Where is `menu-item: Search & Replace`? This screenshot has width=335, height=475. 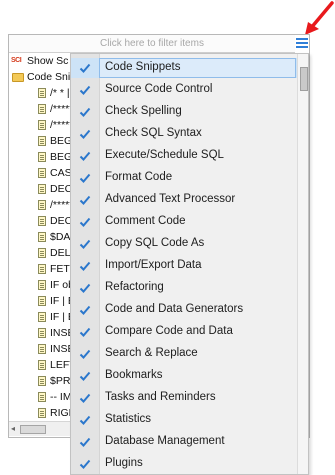 menu-item: Search & Replace is located at coordinates (189, 354).